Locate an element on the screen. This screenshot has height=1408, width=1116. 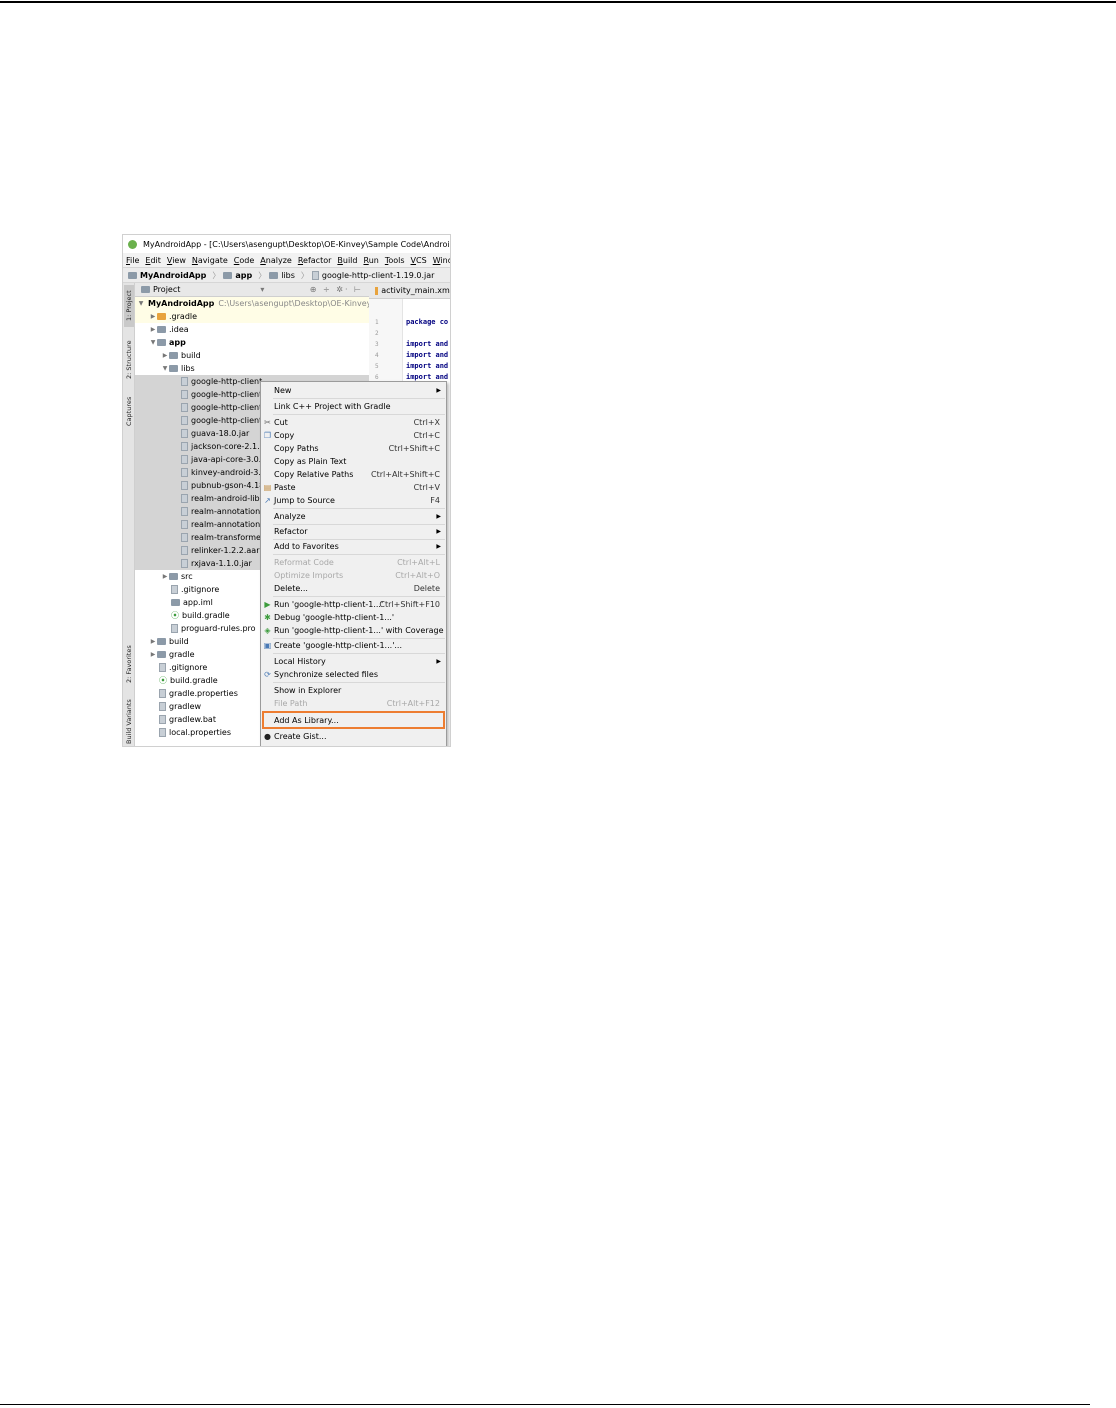
menu-item-synchronize: ⟳ Synchronize selected files is located at coordinates (353, 674).